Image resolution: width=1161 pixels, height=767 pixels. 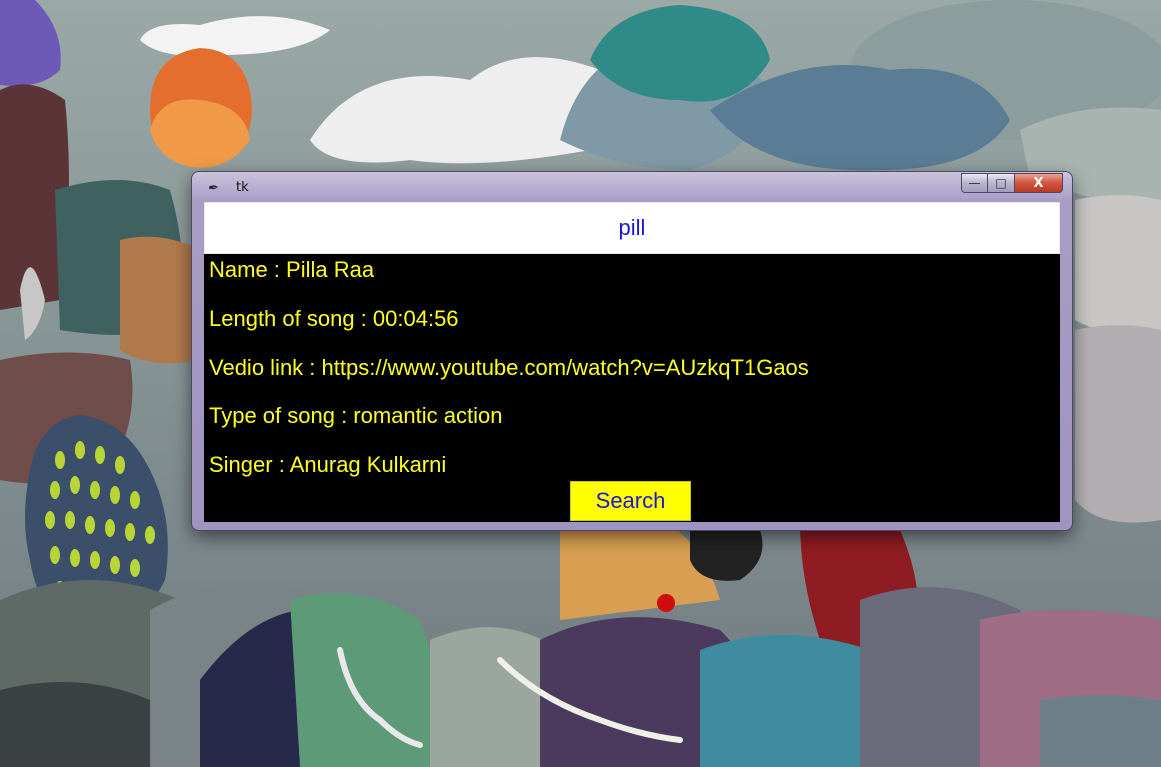 I want to click on search-input, so click(x=632, y=228).